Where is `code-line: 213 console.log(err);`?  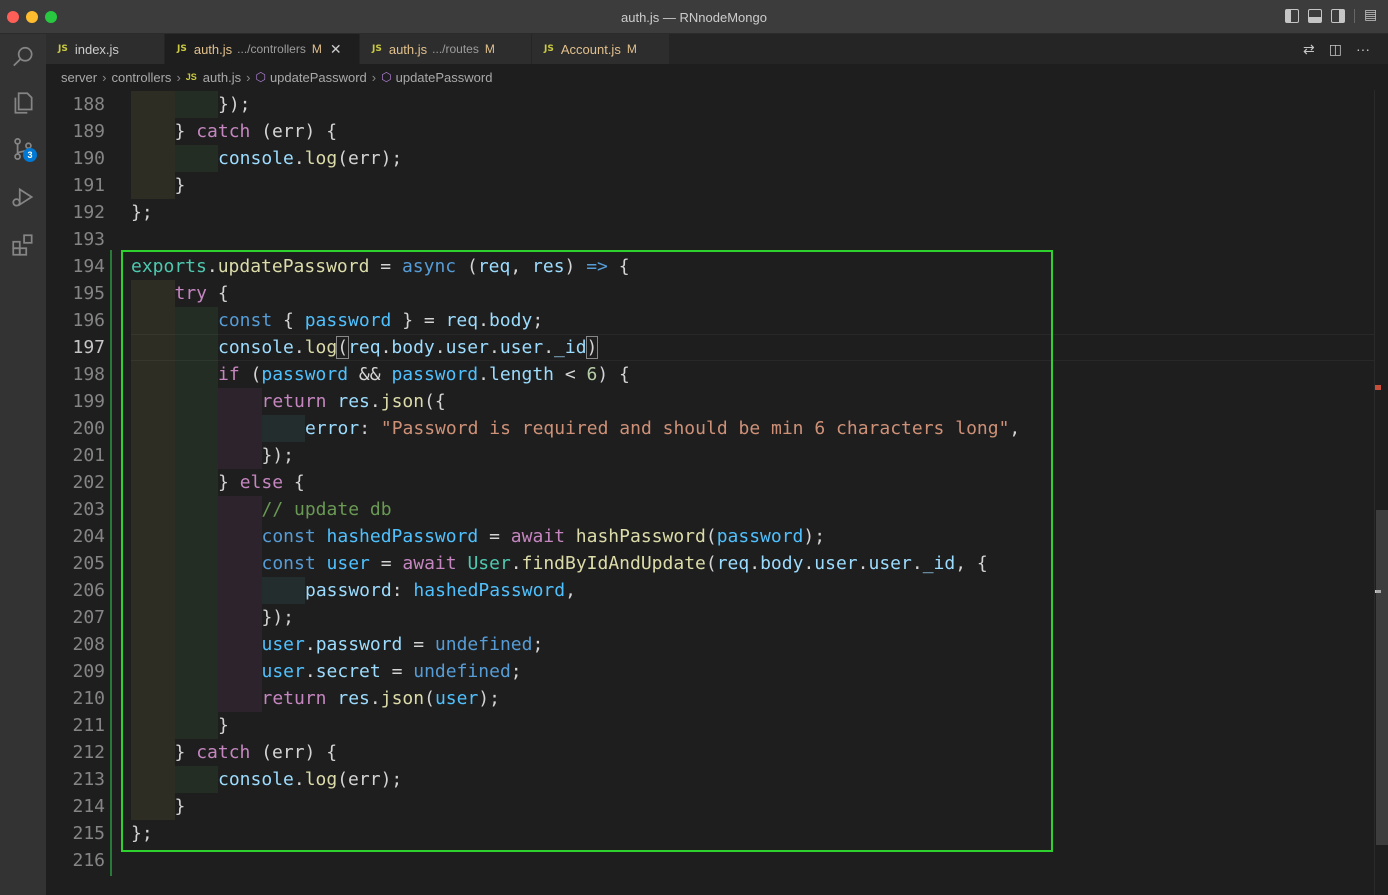
code-line: 213 console.log(err); is located at coordinates (706, 779).